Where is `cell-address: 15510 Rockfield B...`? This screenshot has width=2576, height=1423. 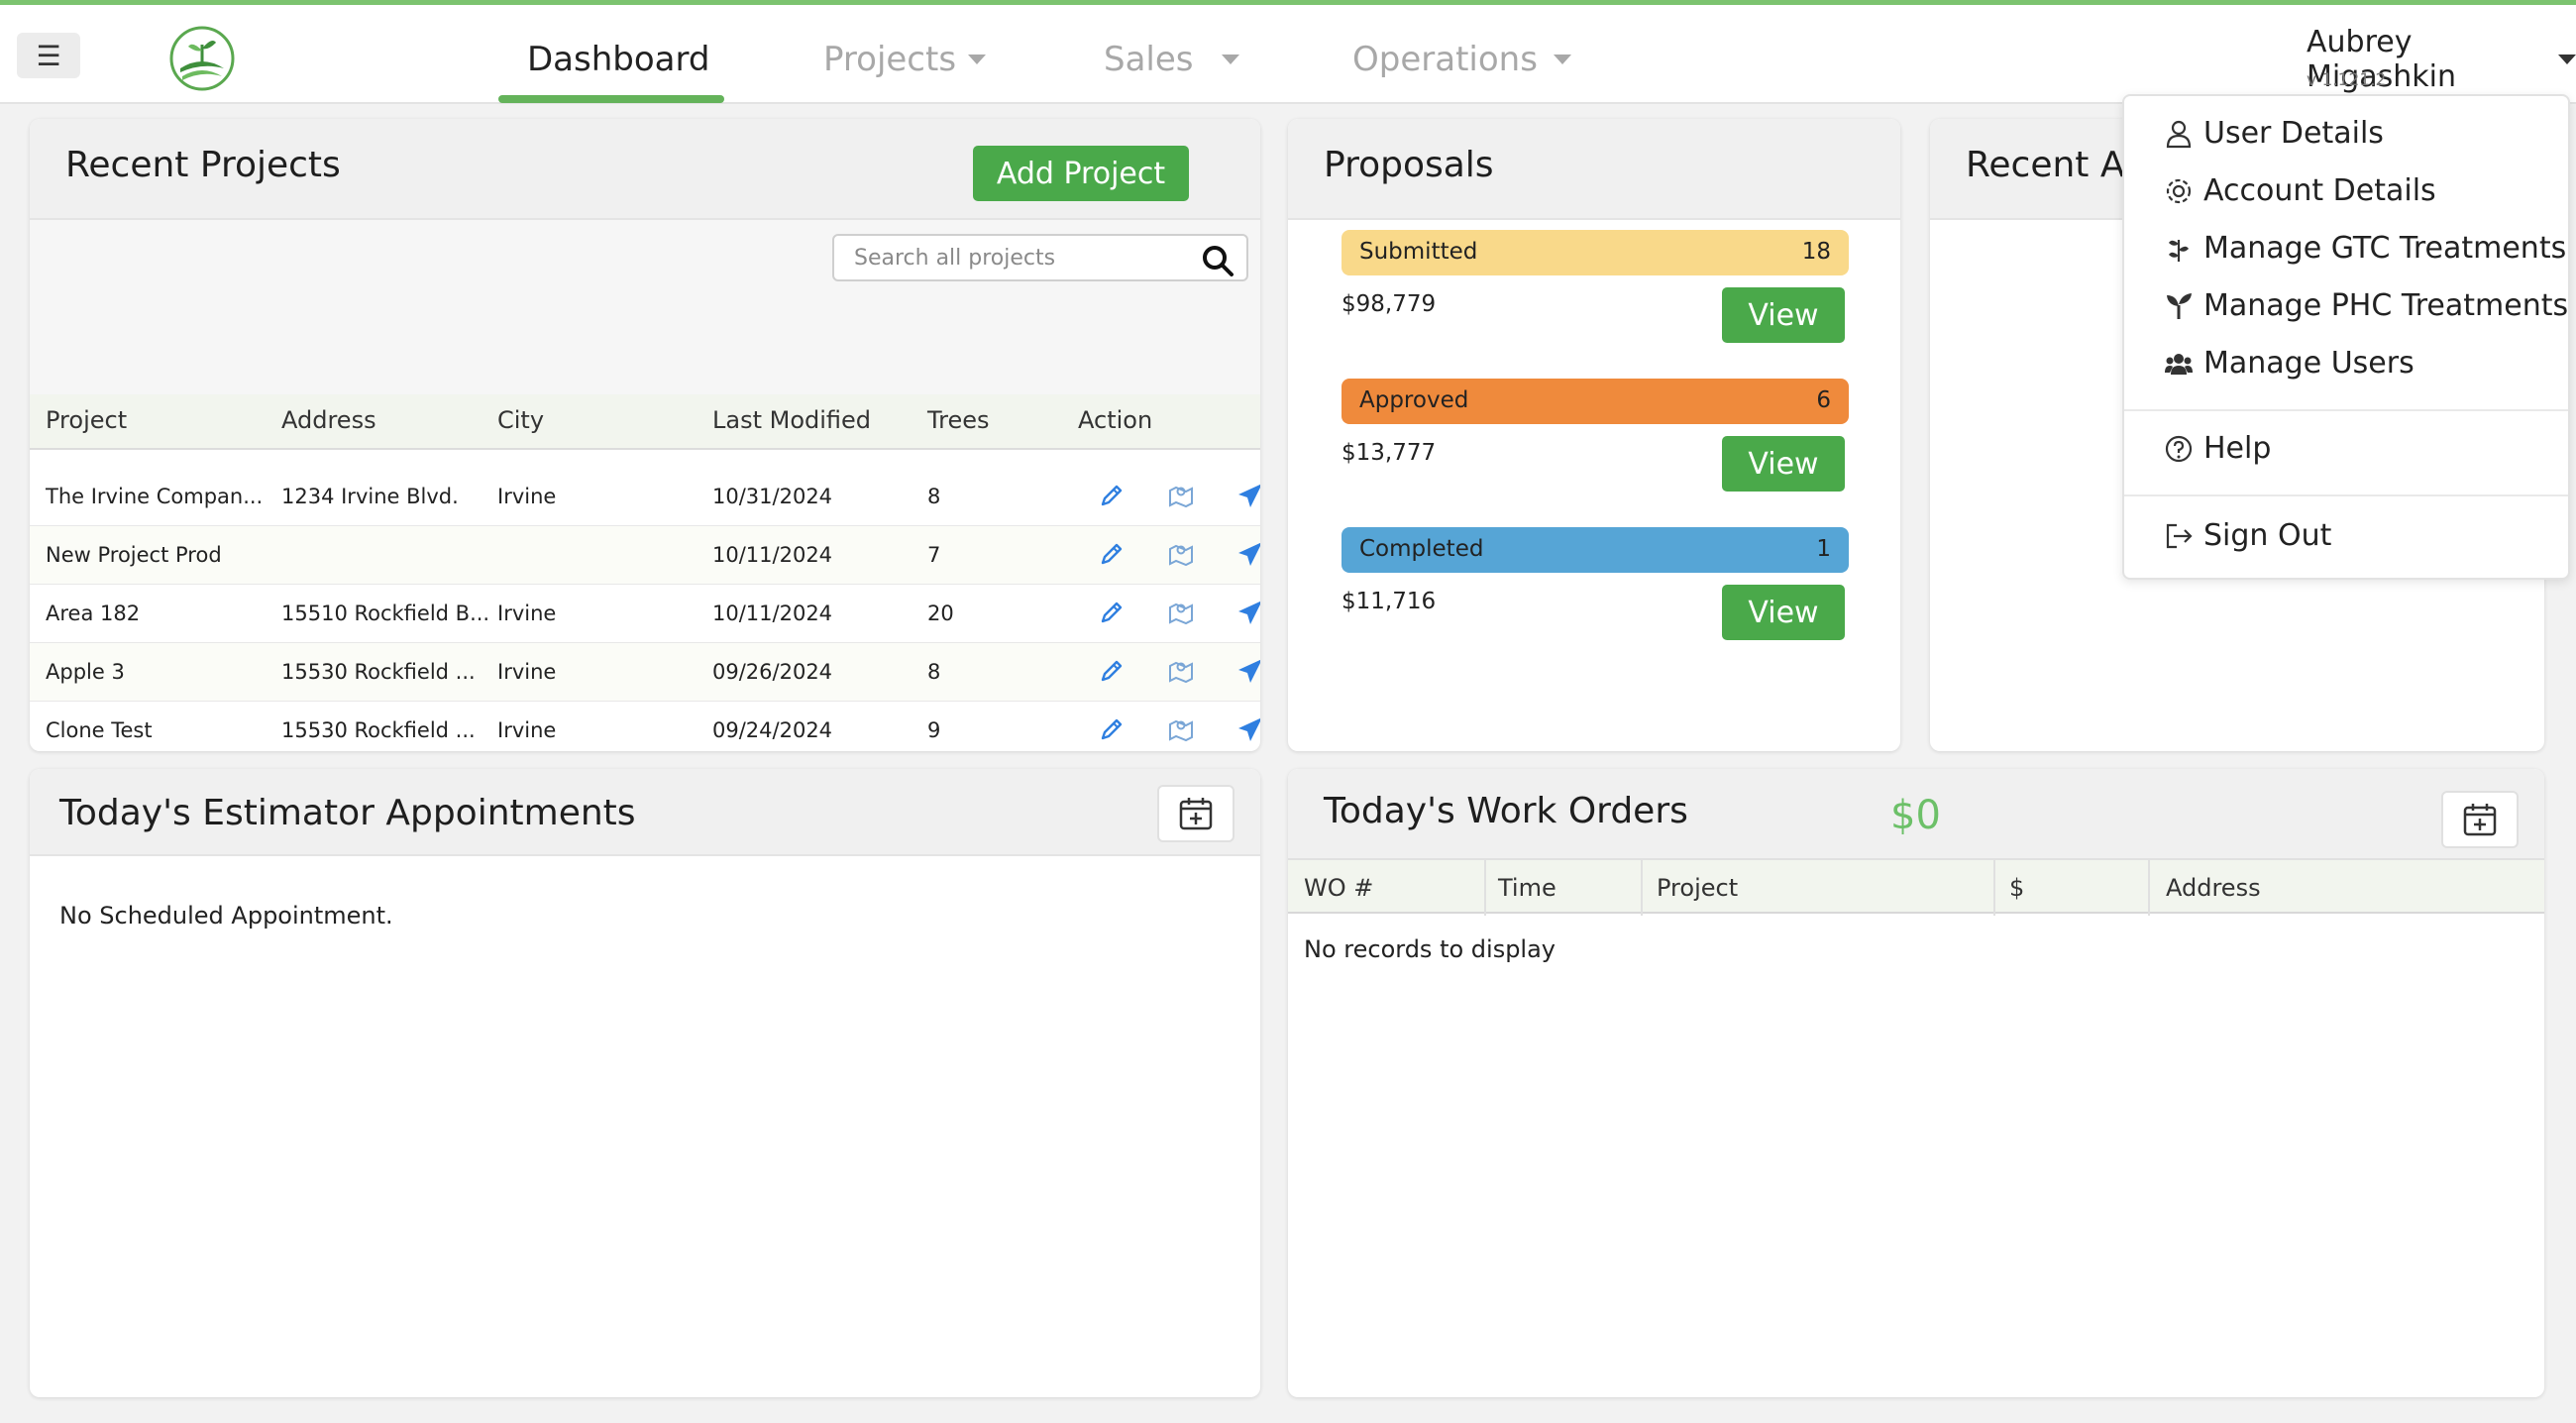 cell-address: 15510 Rockfield B... is located at coordinates (385, 613).